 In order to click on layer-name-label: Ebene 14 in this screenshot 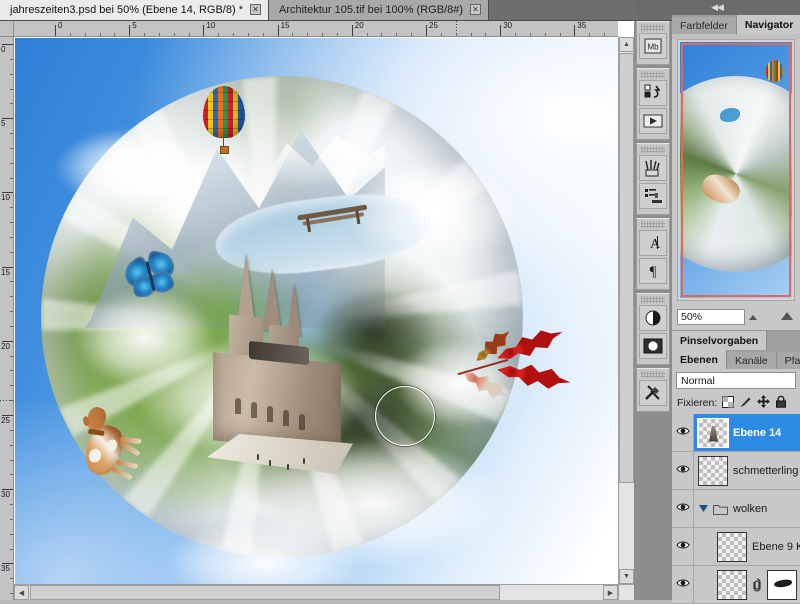, I will do `click(757, 432)`.